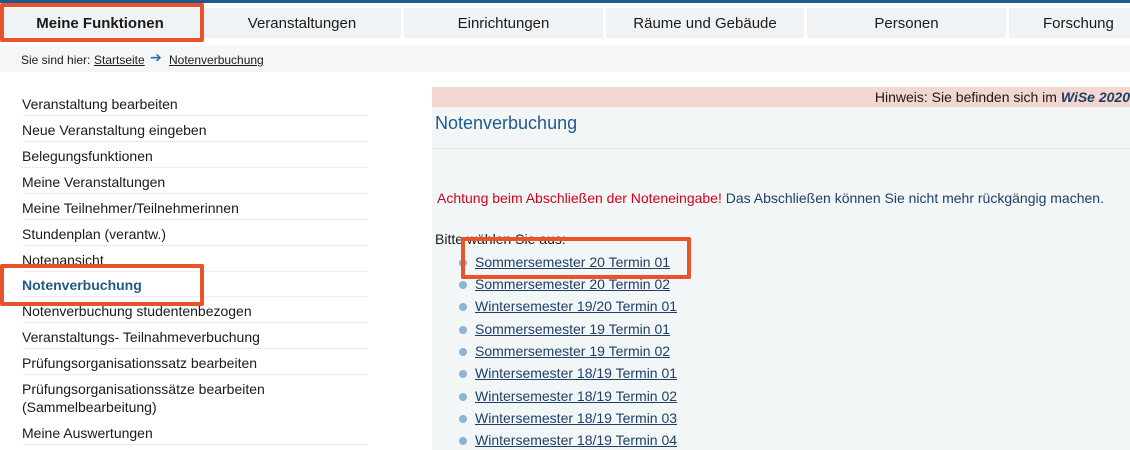  Describe the element at coordinates (194, 157) in the screenshot. I see `sidebar-item-belegungsfunktionen: Belegungsfunktionen` at that location.